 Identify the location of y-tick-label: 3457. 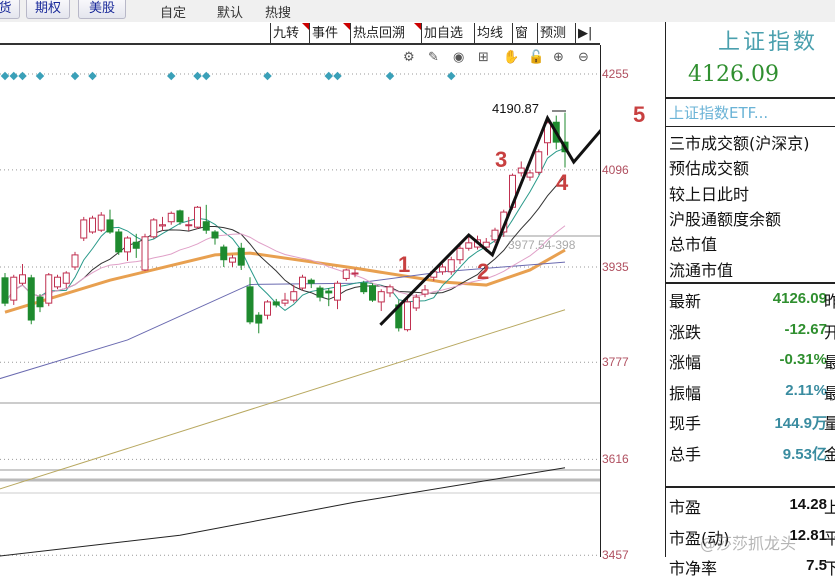
(615, 555).